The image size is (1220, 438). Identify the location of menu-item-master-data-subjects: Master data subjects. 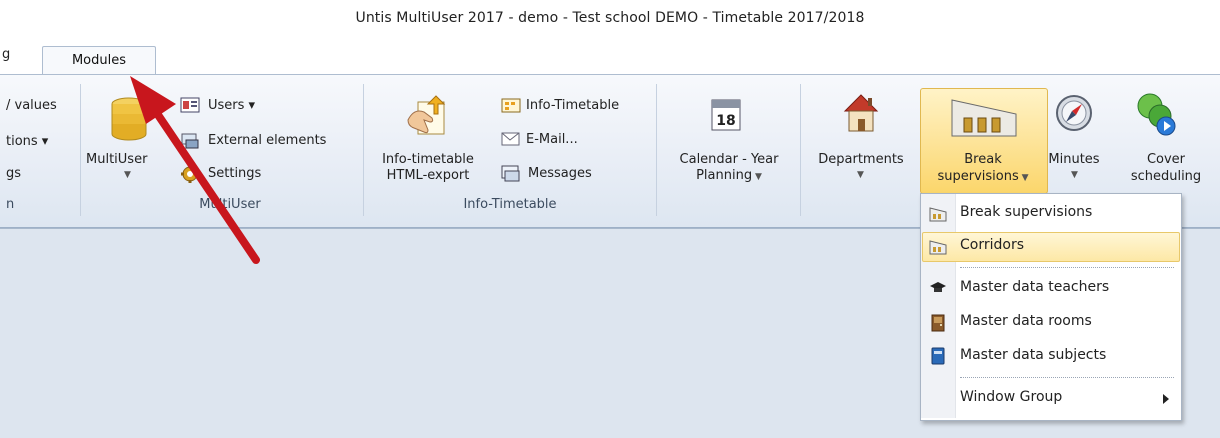
(1033, 355).